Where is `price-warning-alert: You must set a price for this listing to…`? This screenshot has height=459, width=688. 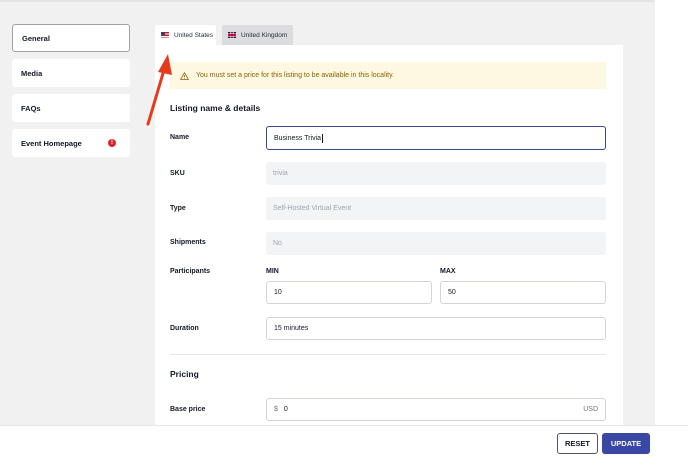 price-warning-alert: You must set a price for this listing to… is located at coordinates (388, 75).